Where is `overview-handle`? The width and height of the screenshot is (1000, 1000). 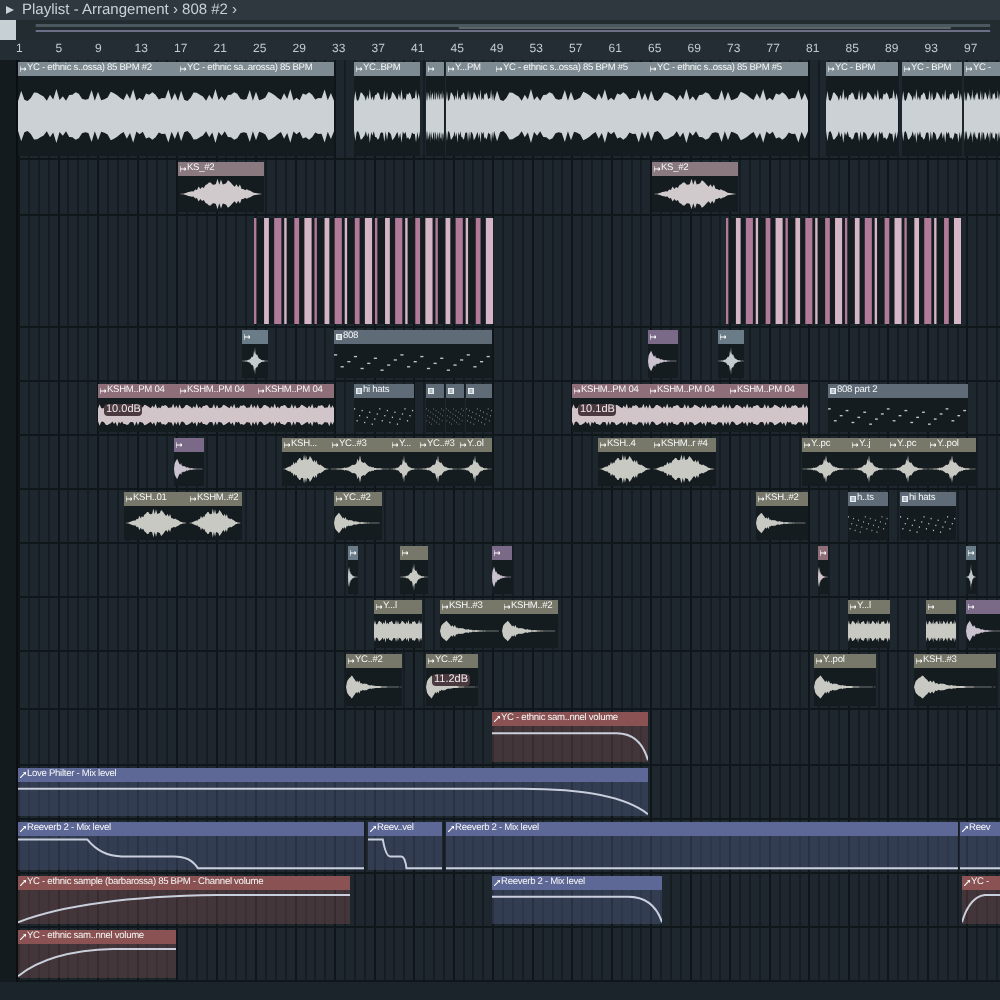 overview-handle is located at coordinates (8, 30).